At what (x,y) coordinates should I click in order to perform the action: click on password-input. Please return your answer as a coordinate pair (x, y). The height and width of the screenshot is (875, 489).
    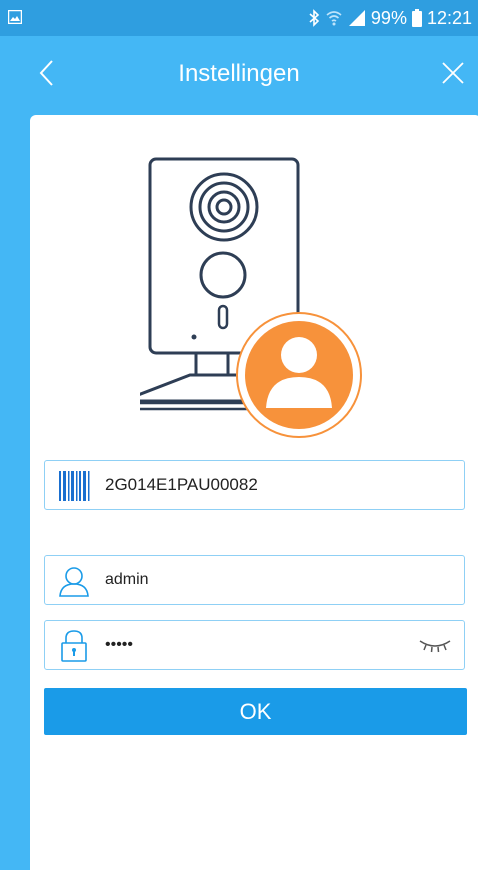
    Looking at the image, I should click on (255, 645).